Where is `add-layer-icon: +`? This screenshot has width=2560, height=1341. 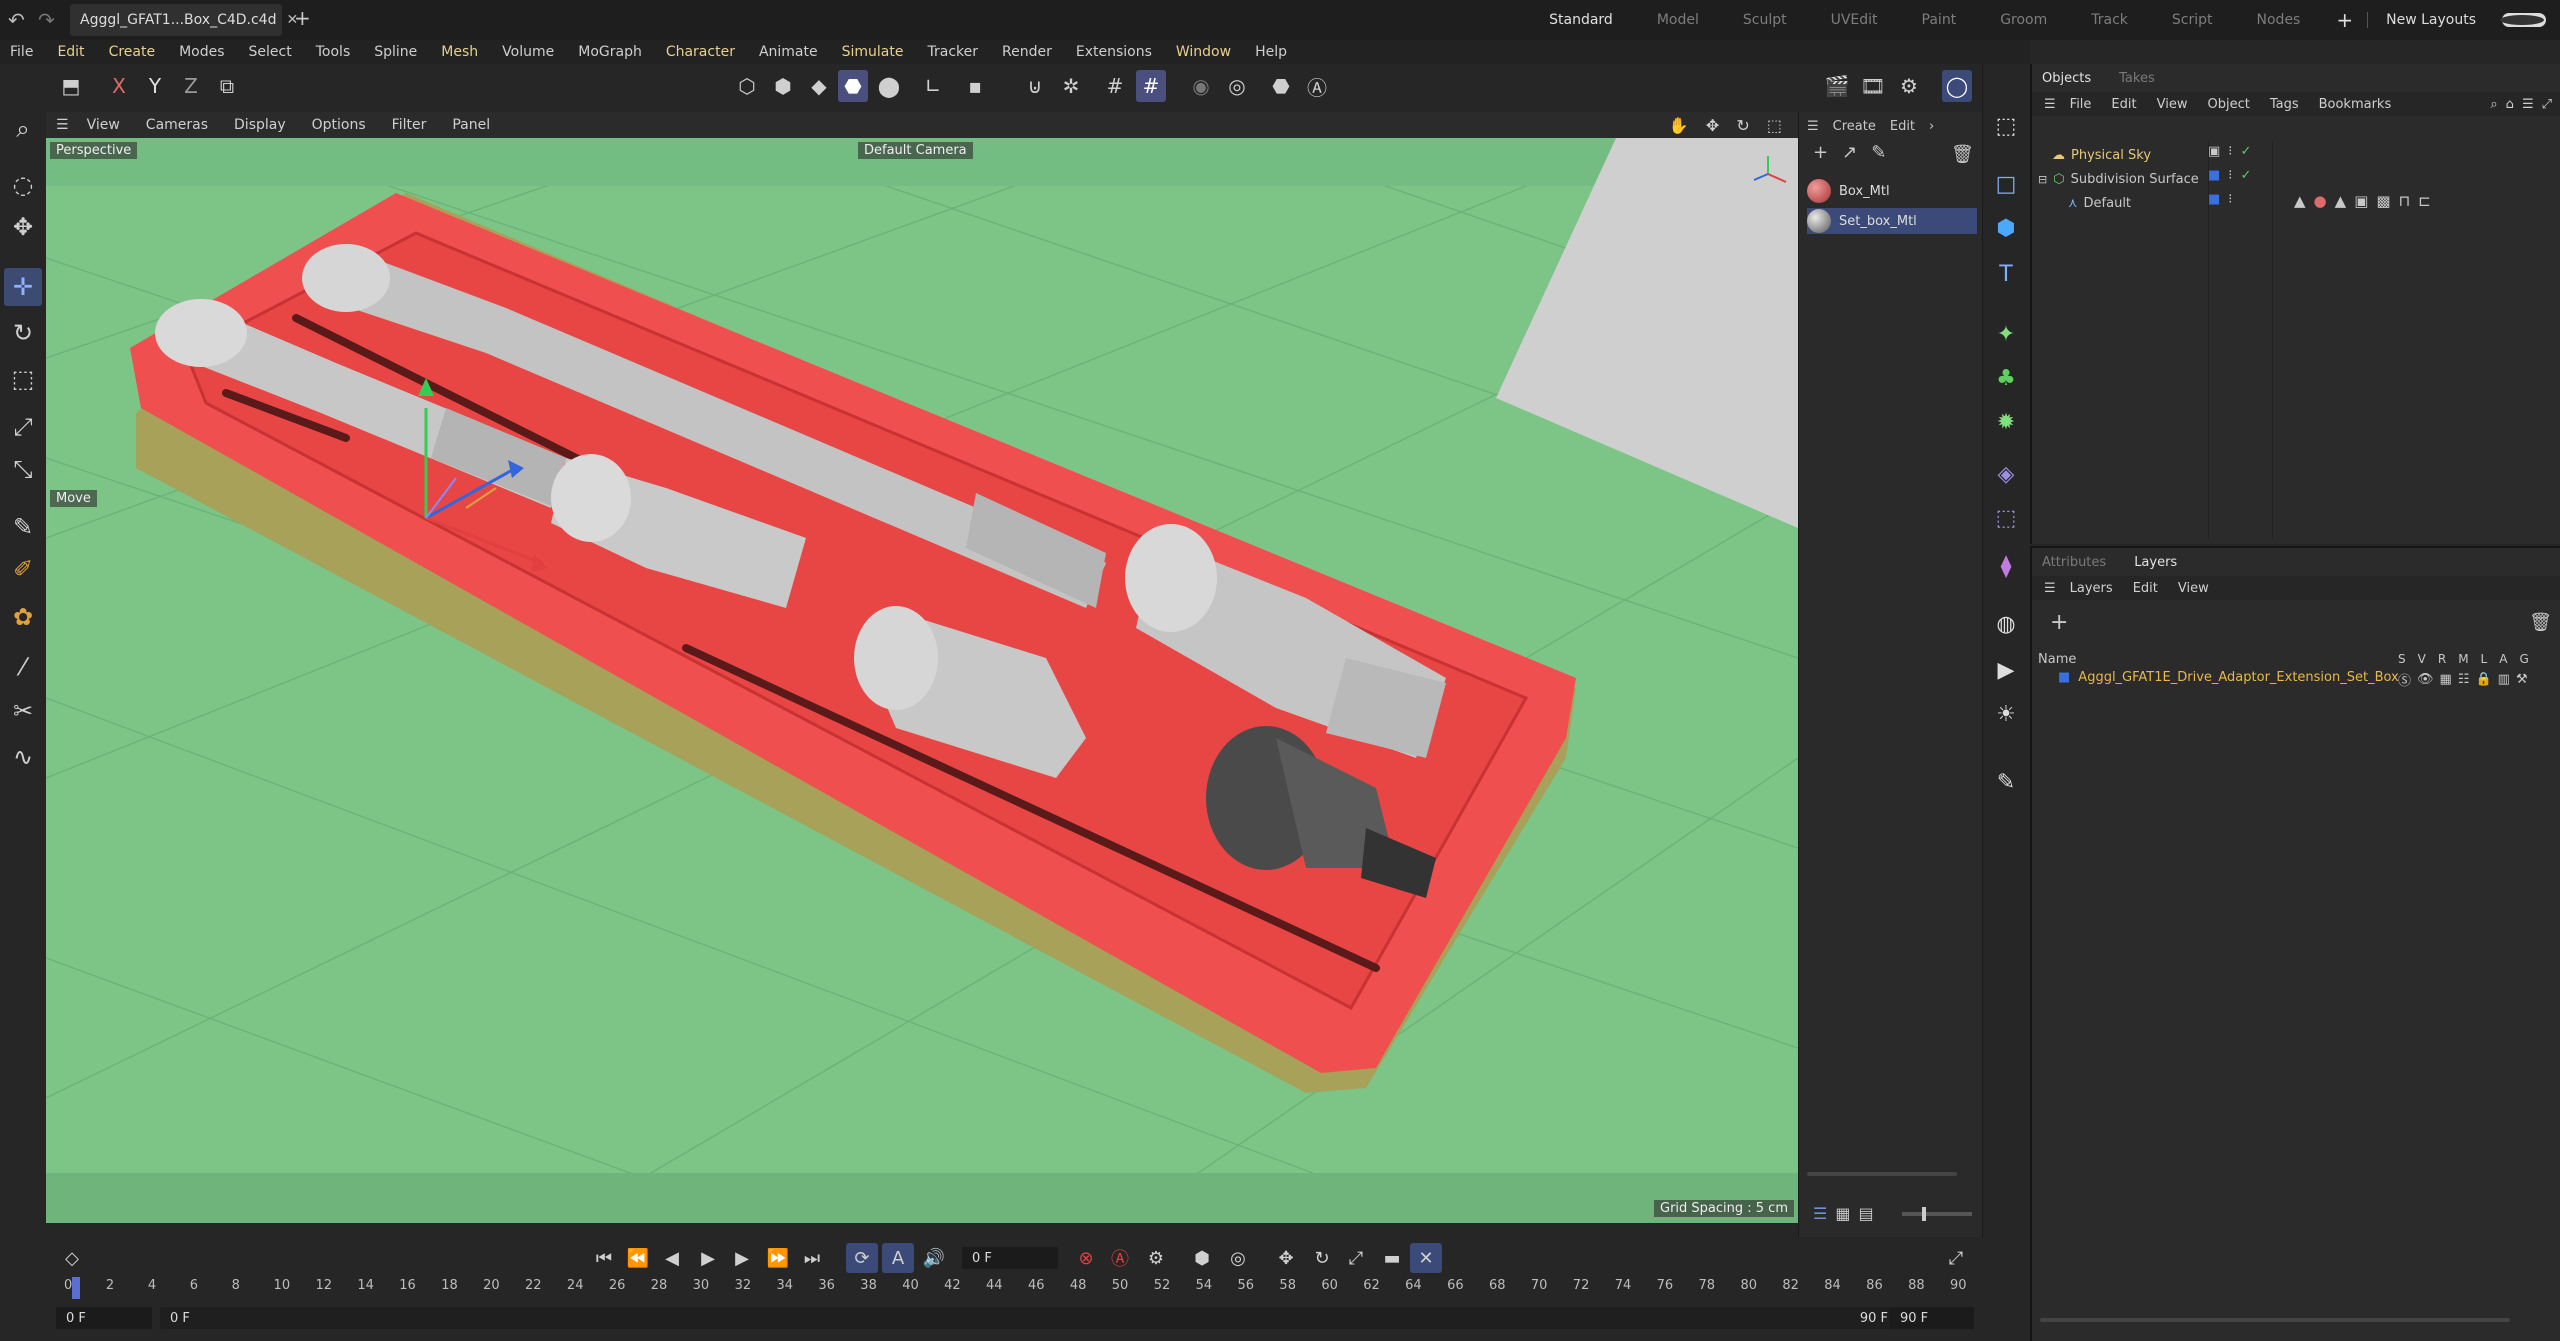 add-layer-icon: + is located at coordinates (2059, 622).